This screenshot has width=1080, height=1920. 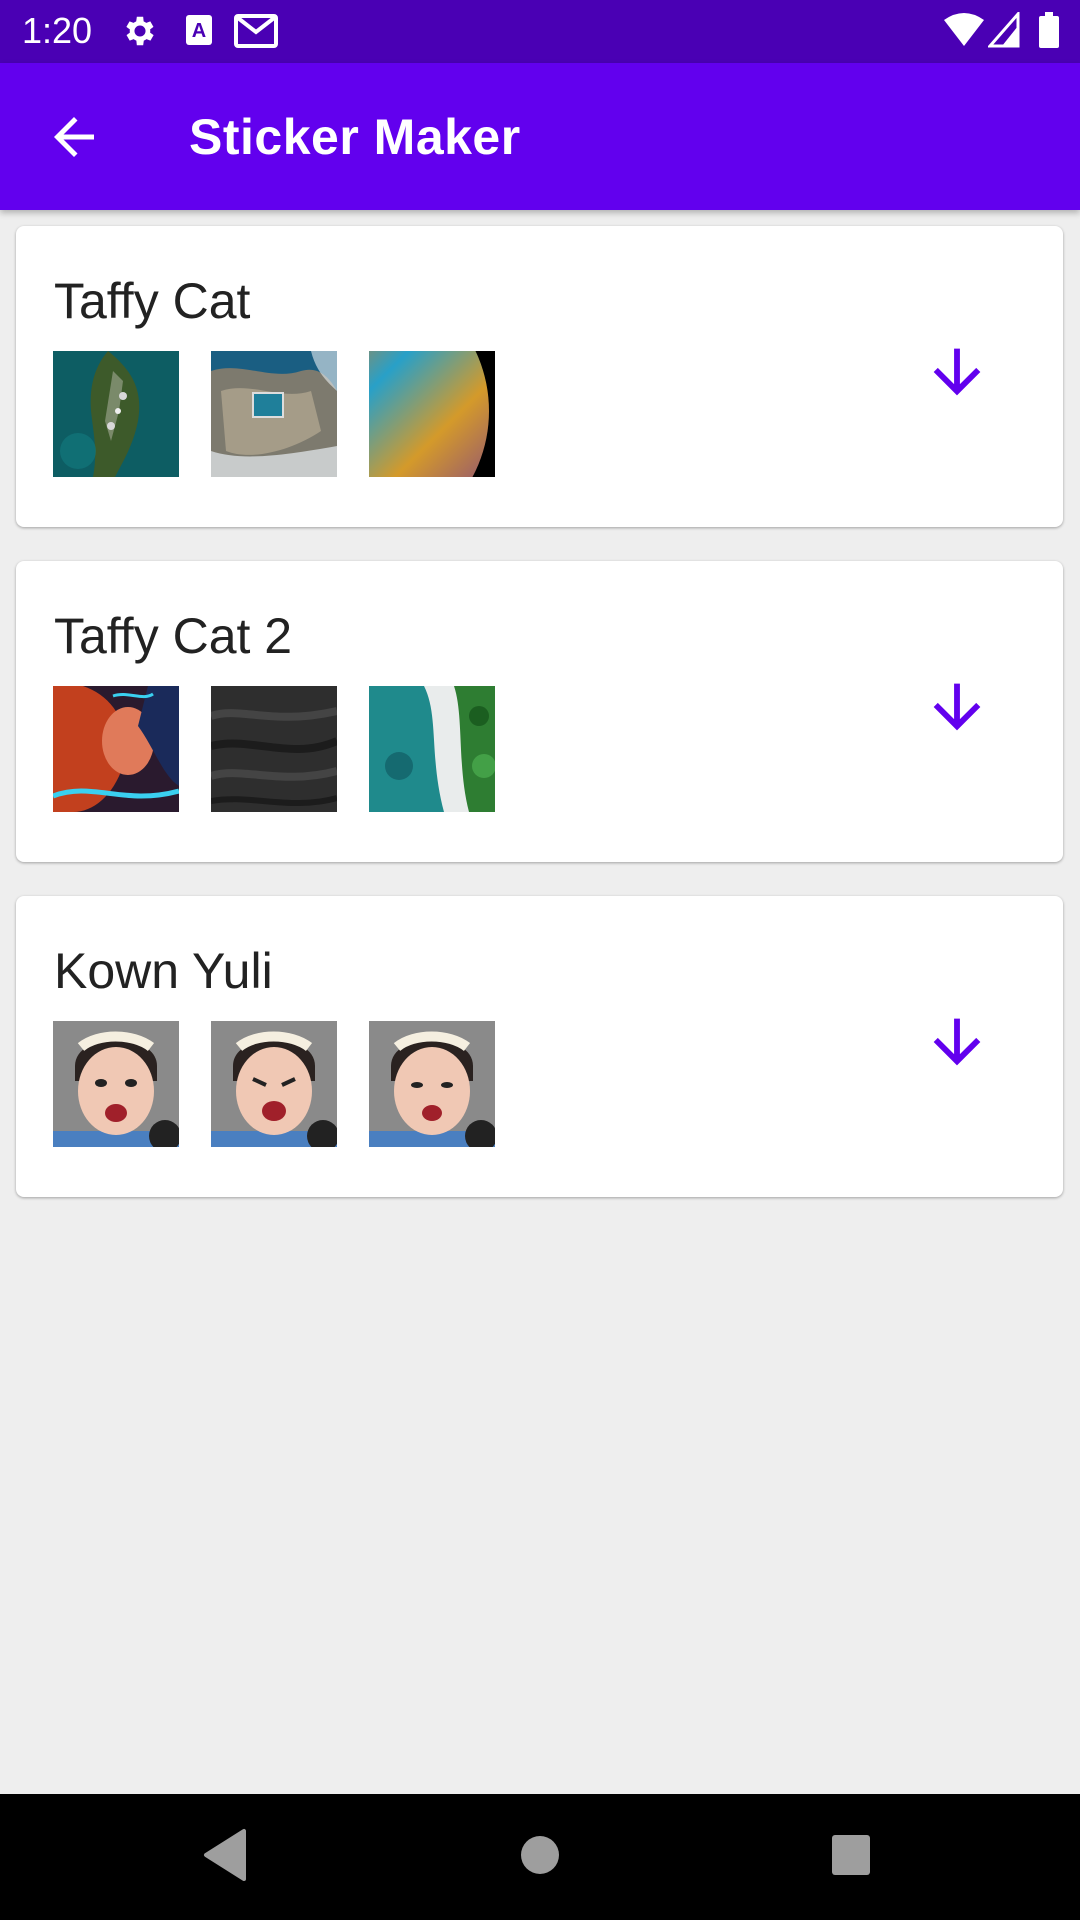 What do you see at coordinates (57, 30) in the screenshot?
I see `status-time: 1:20` at bounding box center [57, 30].